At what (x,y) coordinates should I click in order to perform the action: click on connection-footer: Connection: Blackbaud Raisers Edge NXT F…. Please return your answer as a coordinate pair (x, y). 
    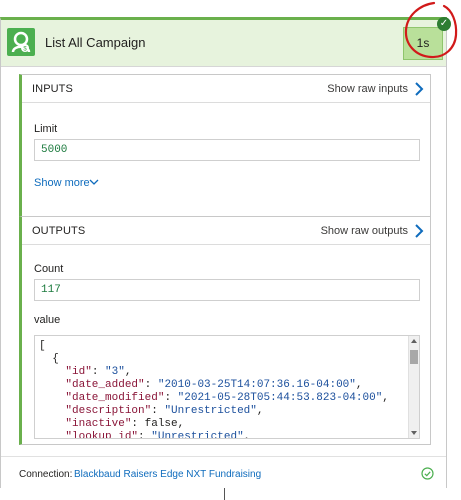
    Looking at the image, I should click on (223, 473).